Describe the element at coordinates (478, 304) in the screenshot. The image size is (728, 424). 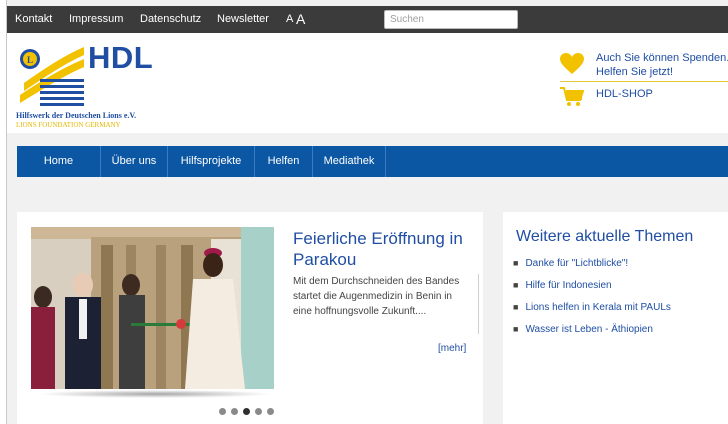
I see `teaser-divider` at that location.